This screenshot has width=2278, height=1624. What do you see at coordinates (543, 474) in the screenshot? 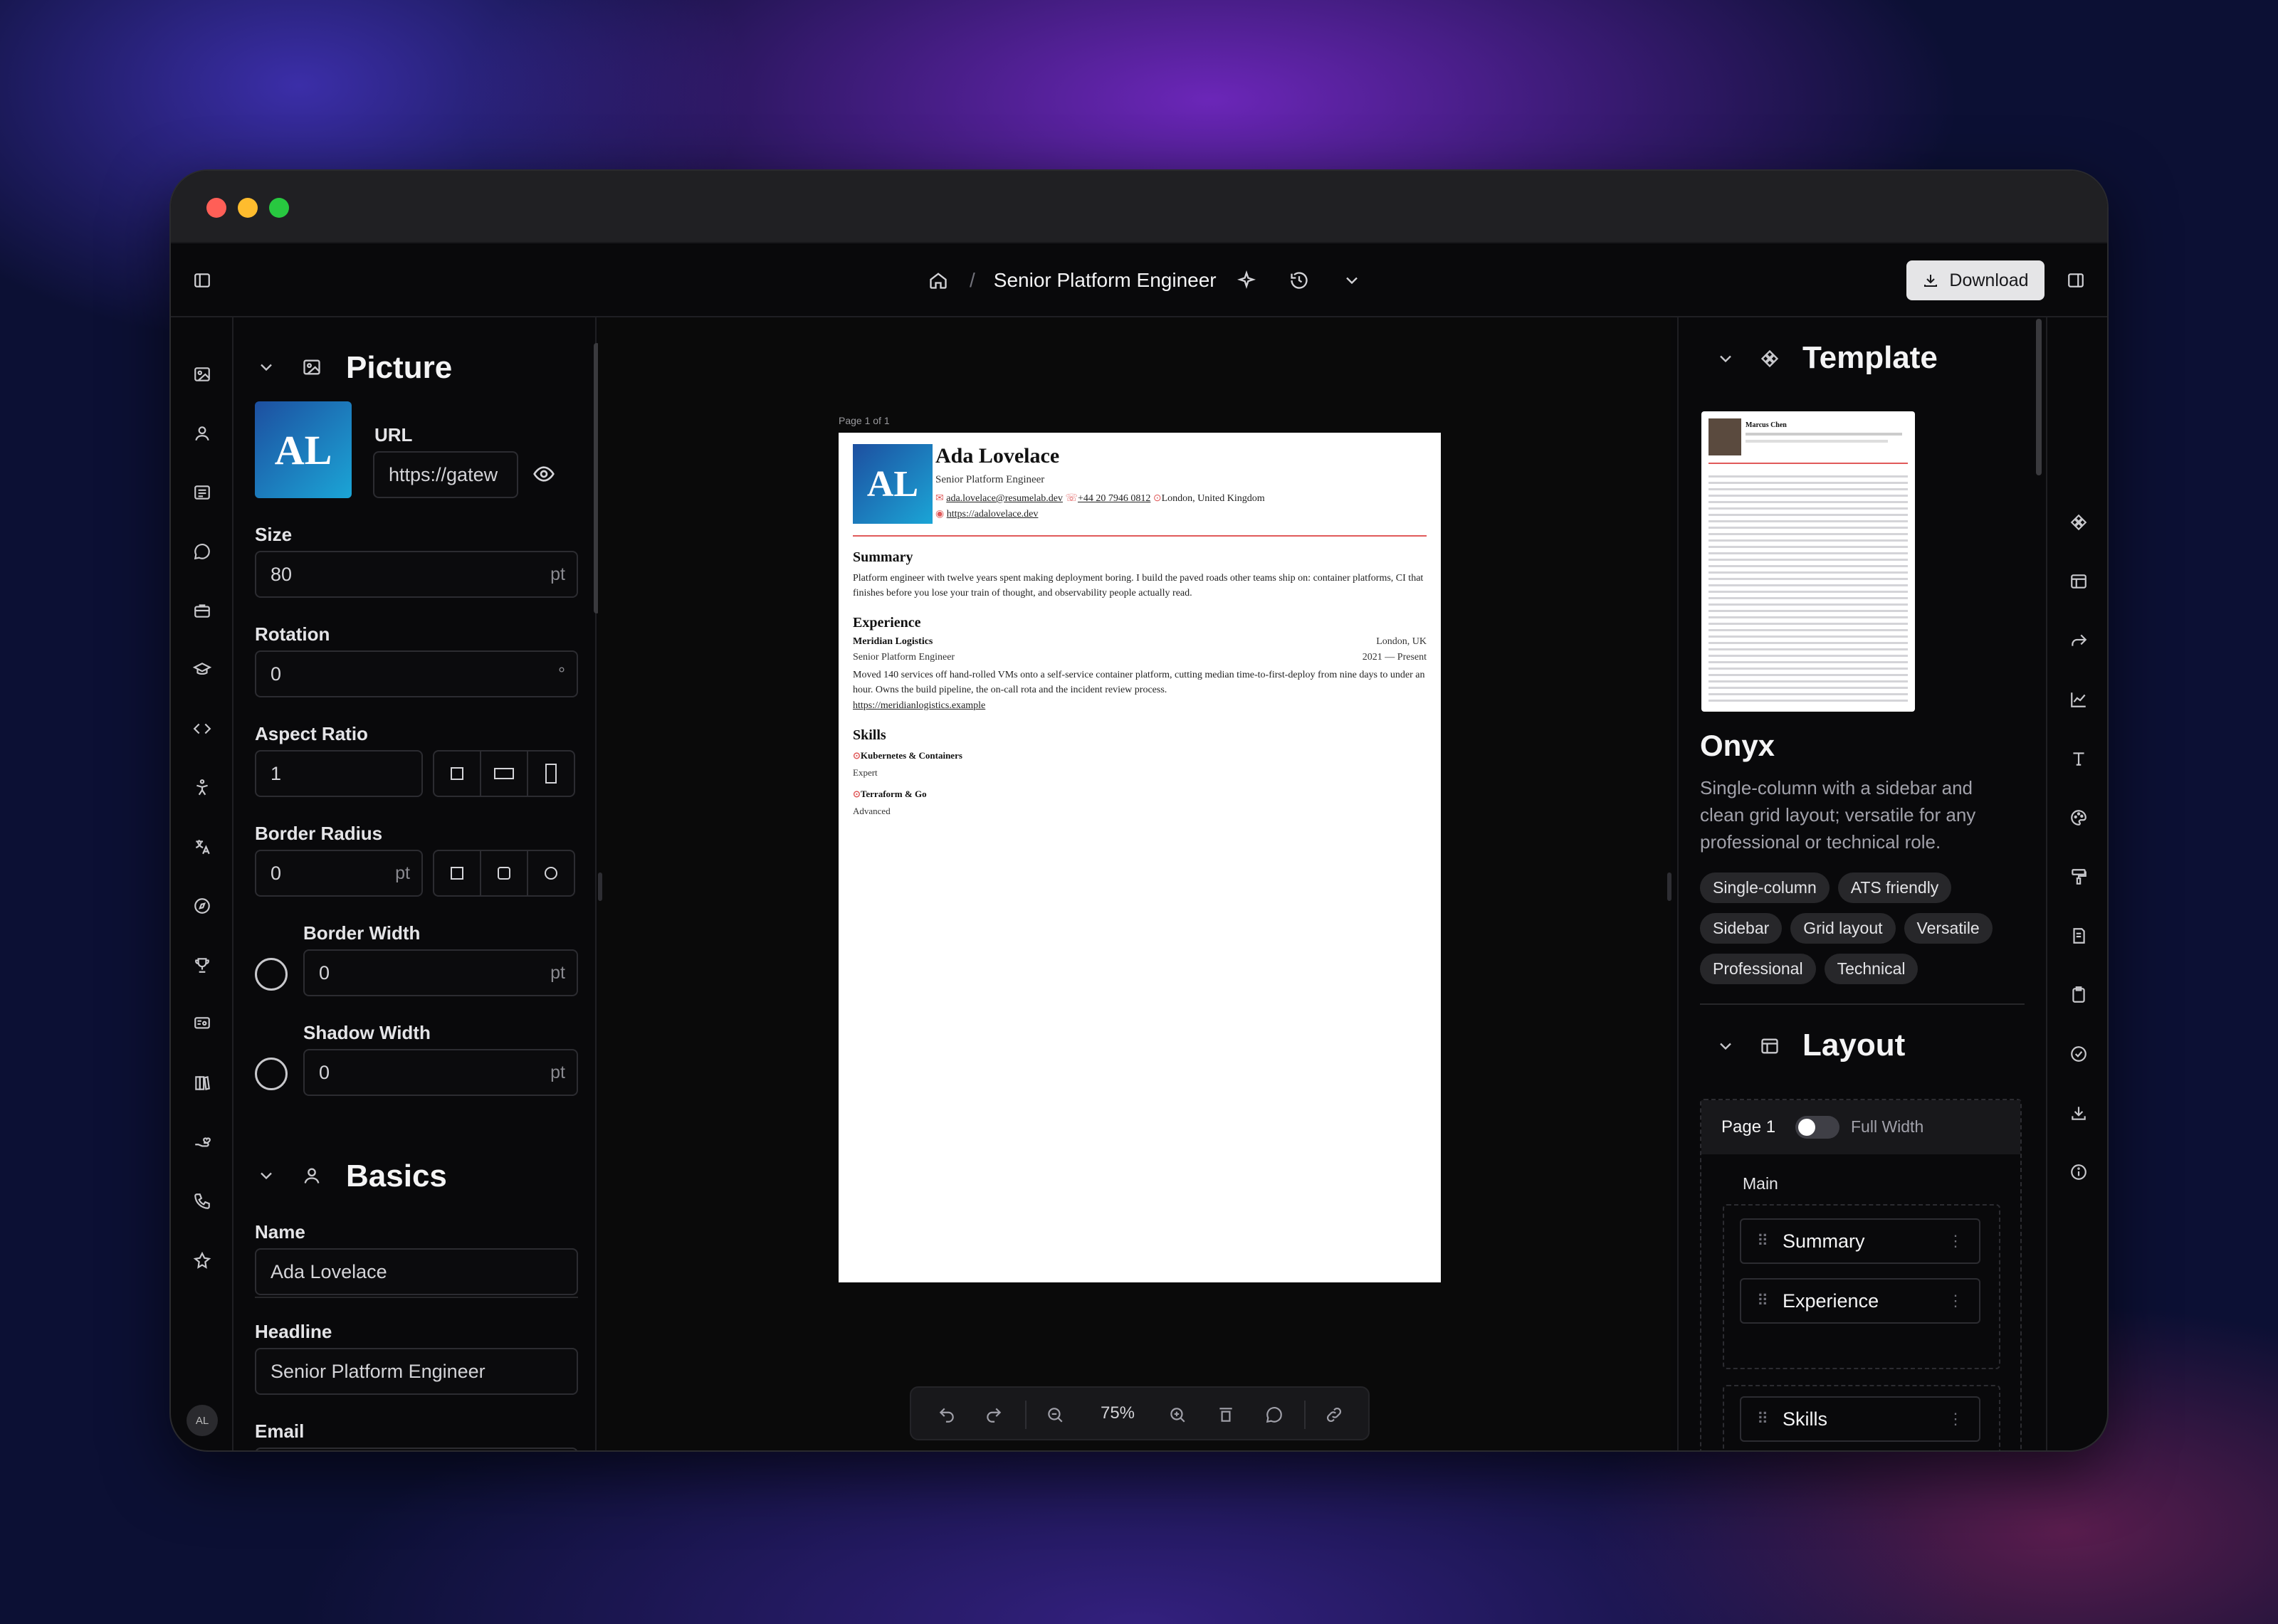
I see `eye-icon` at bounding box center [543, 474].